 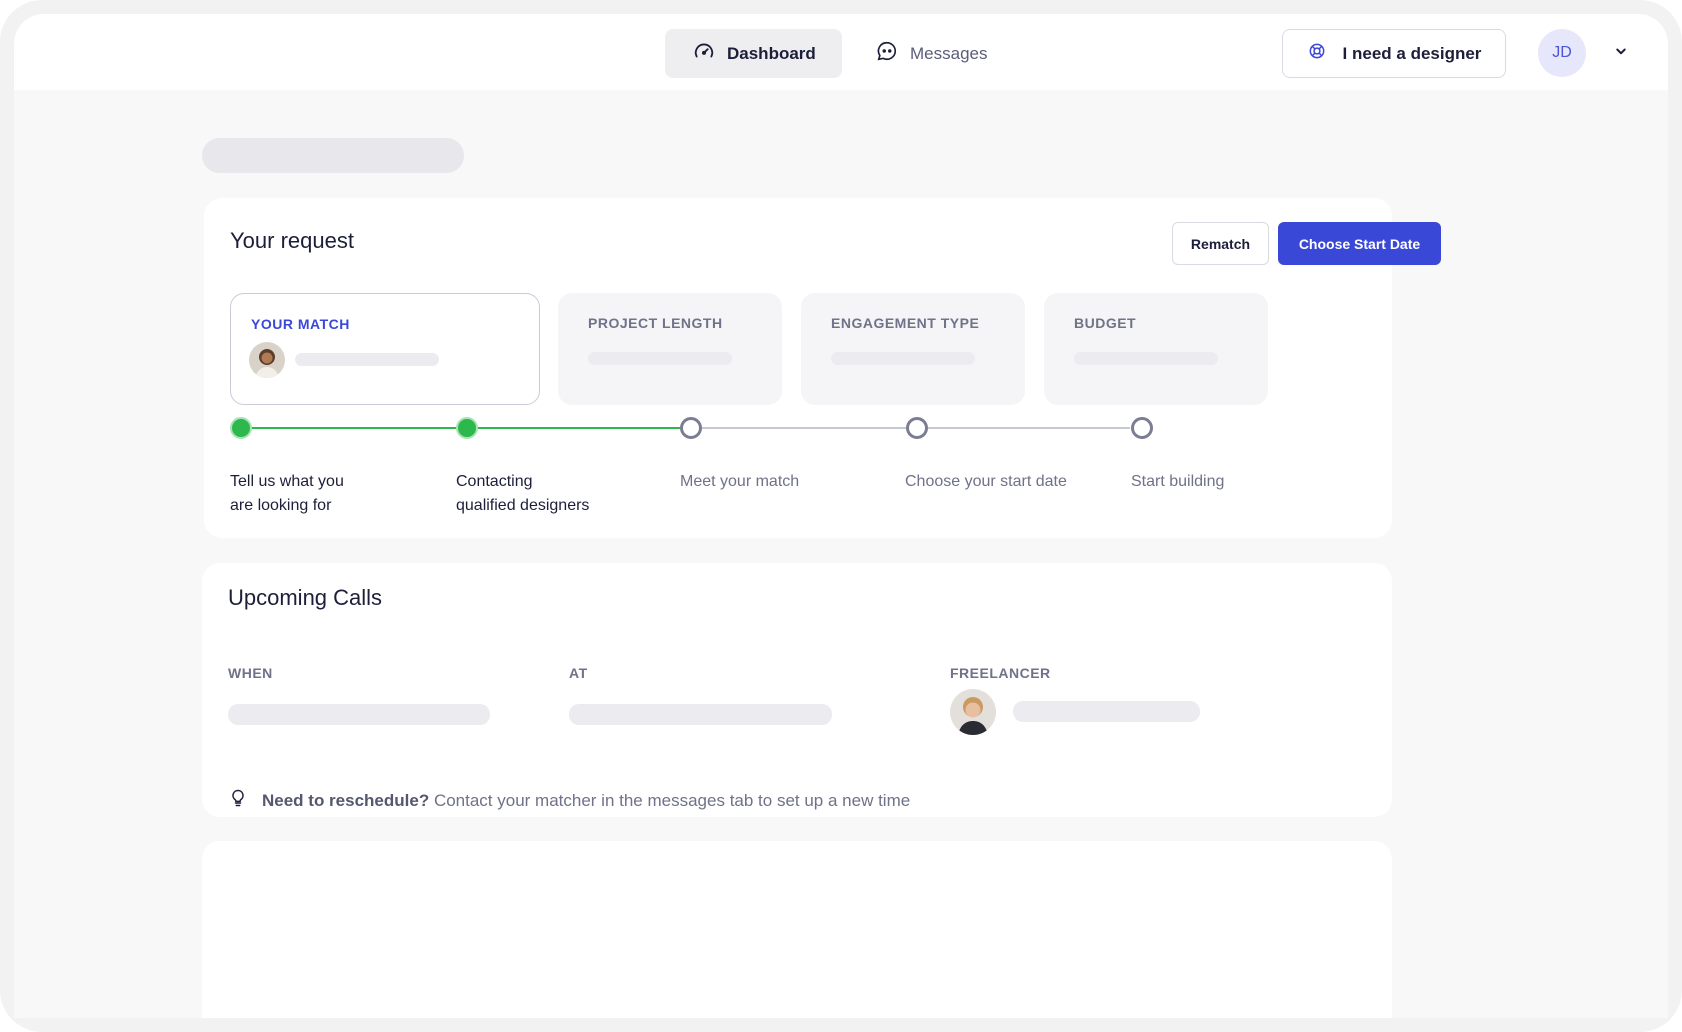 What do you see at coordinates (250, 673) in the screenshot?
I see `column-when: WHEN` at bounding box center [250, 673].